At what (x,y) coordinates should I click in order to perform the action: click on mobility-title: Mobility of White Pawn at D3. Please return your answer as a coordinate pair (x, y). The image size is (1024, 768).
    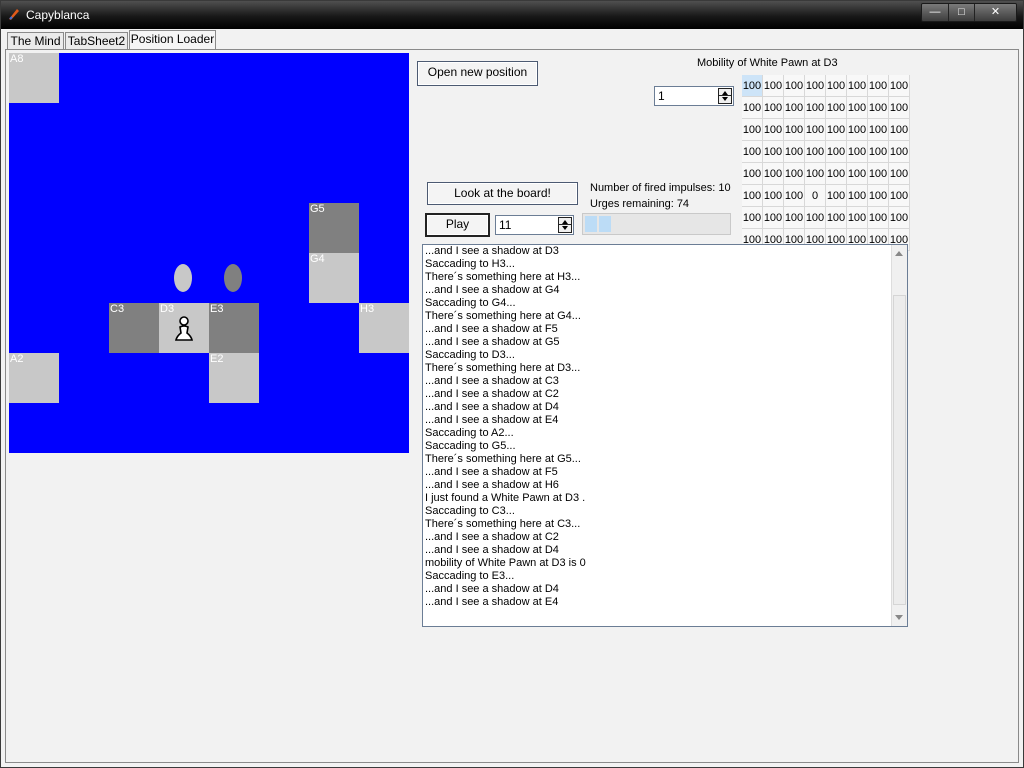
    Looking at the image, I should click on (767, 63).